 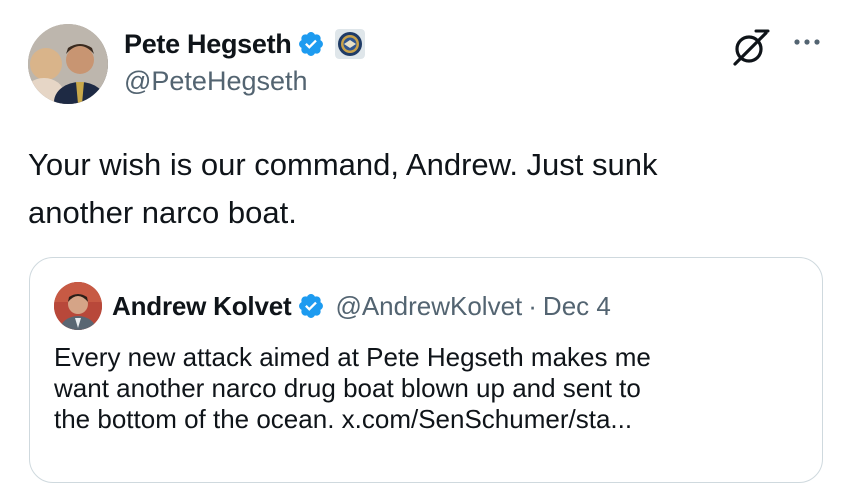 I want to click on quoted-handle: @AndrewKolvet, so click(x=428, y=306).